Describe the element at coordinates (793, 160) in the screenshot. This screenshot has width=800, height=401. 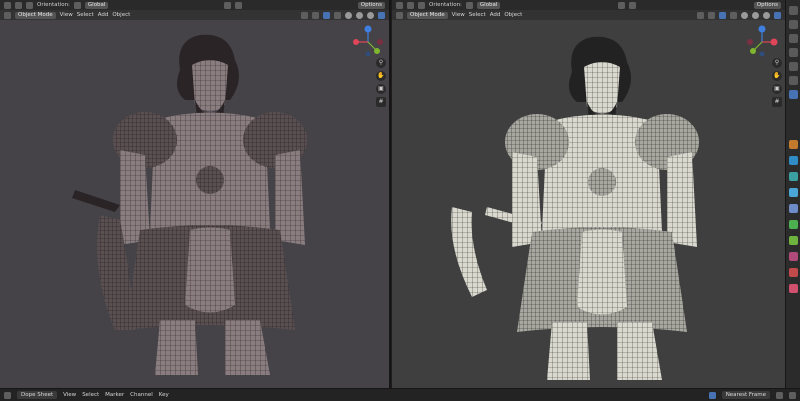
I see `modifier-icon` at that location.